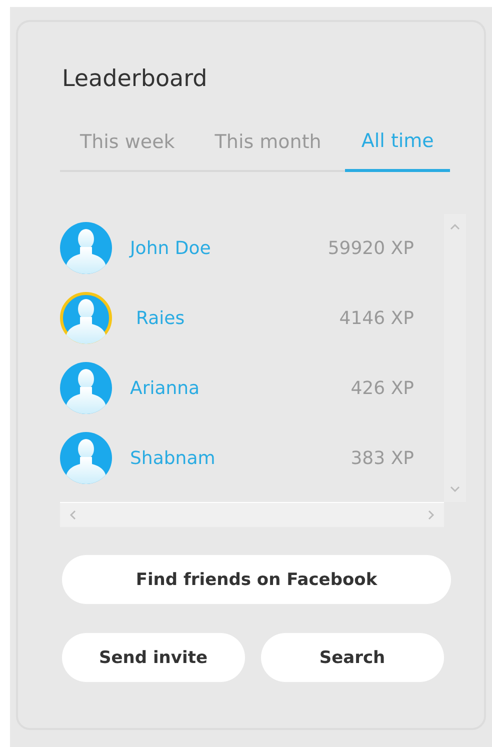 The height and width of the screenshot is (747, 492). What do you see at coordinates (431, 515) in the screenshot?
I see `scroll-right-icon` at bounding box center [431, 515].